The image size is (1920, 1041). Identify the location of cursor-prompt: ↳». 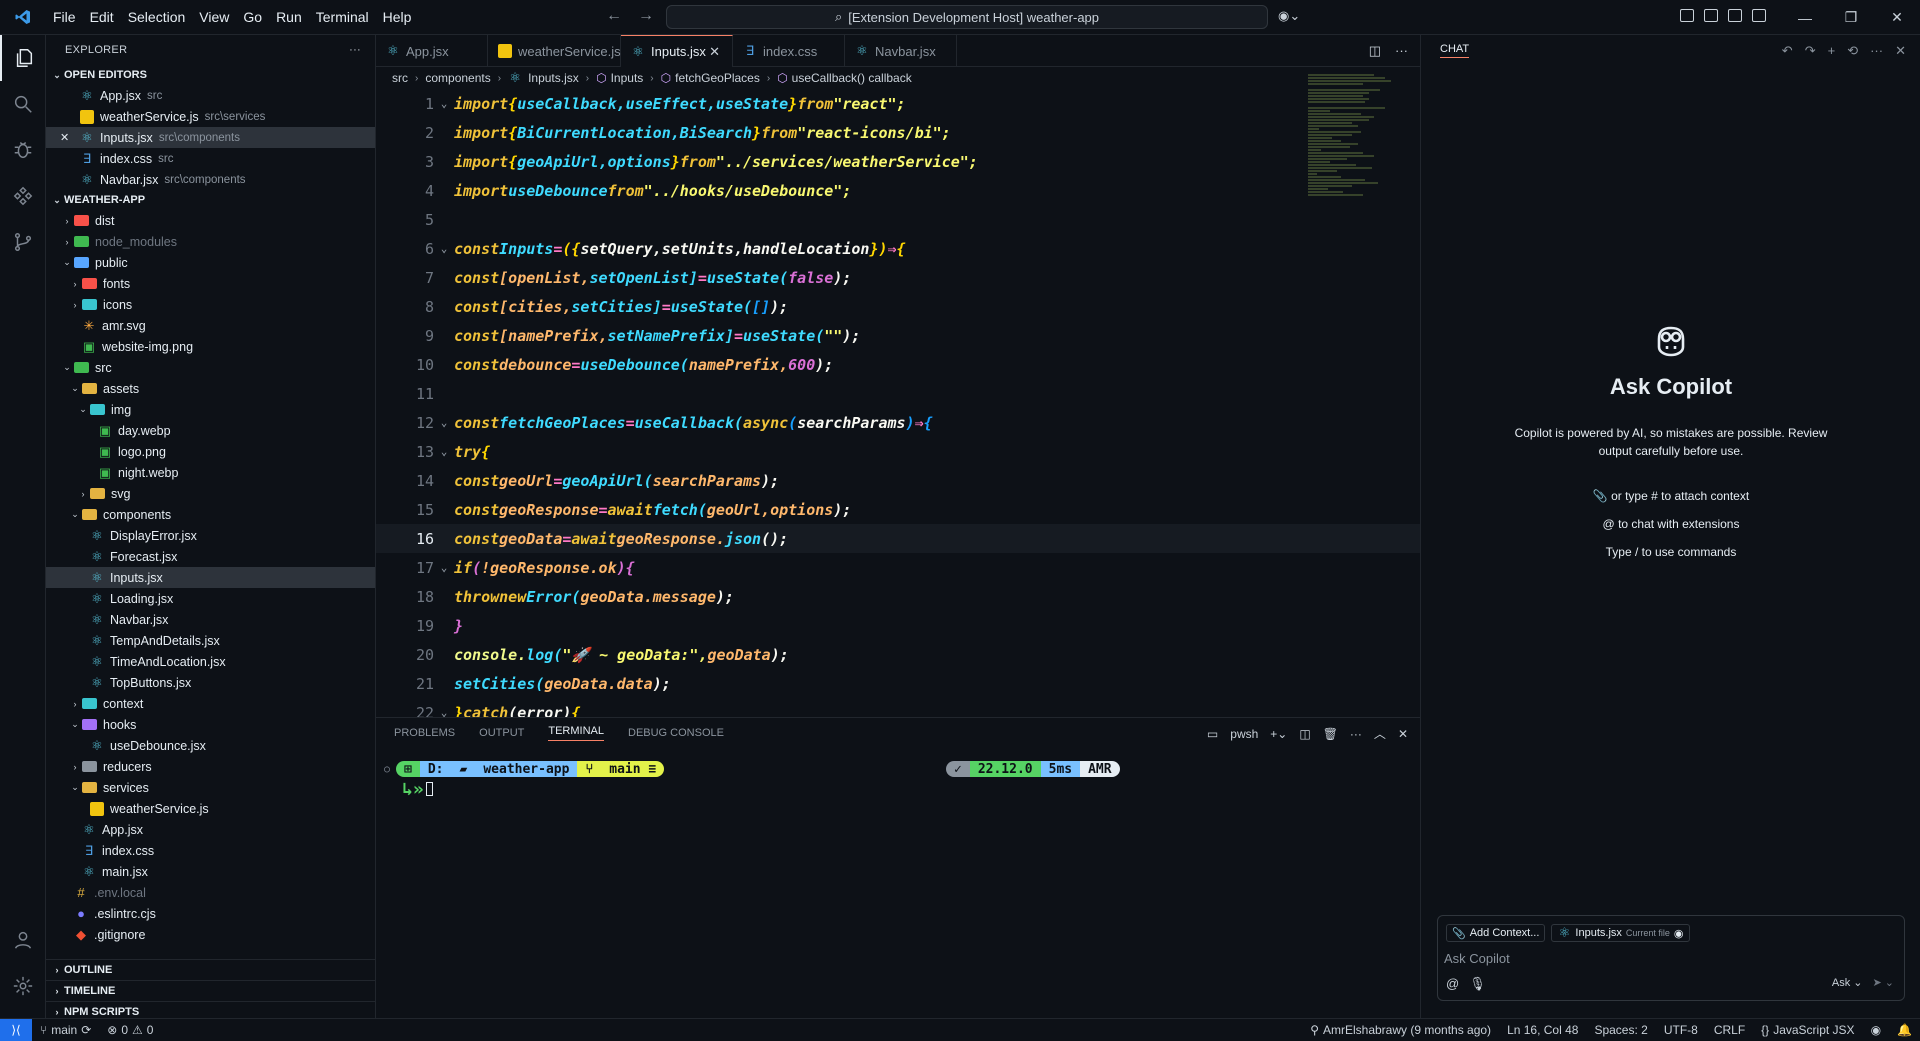
(417, 789).